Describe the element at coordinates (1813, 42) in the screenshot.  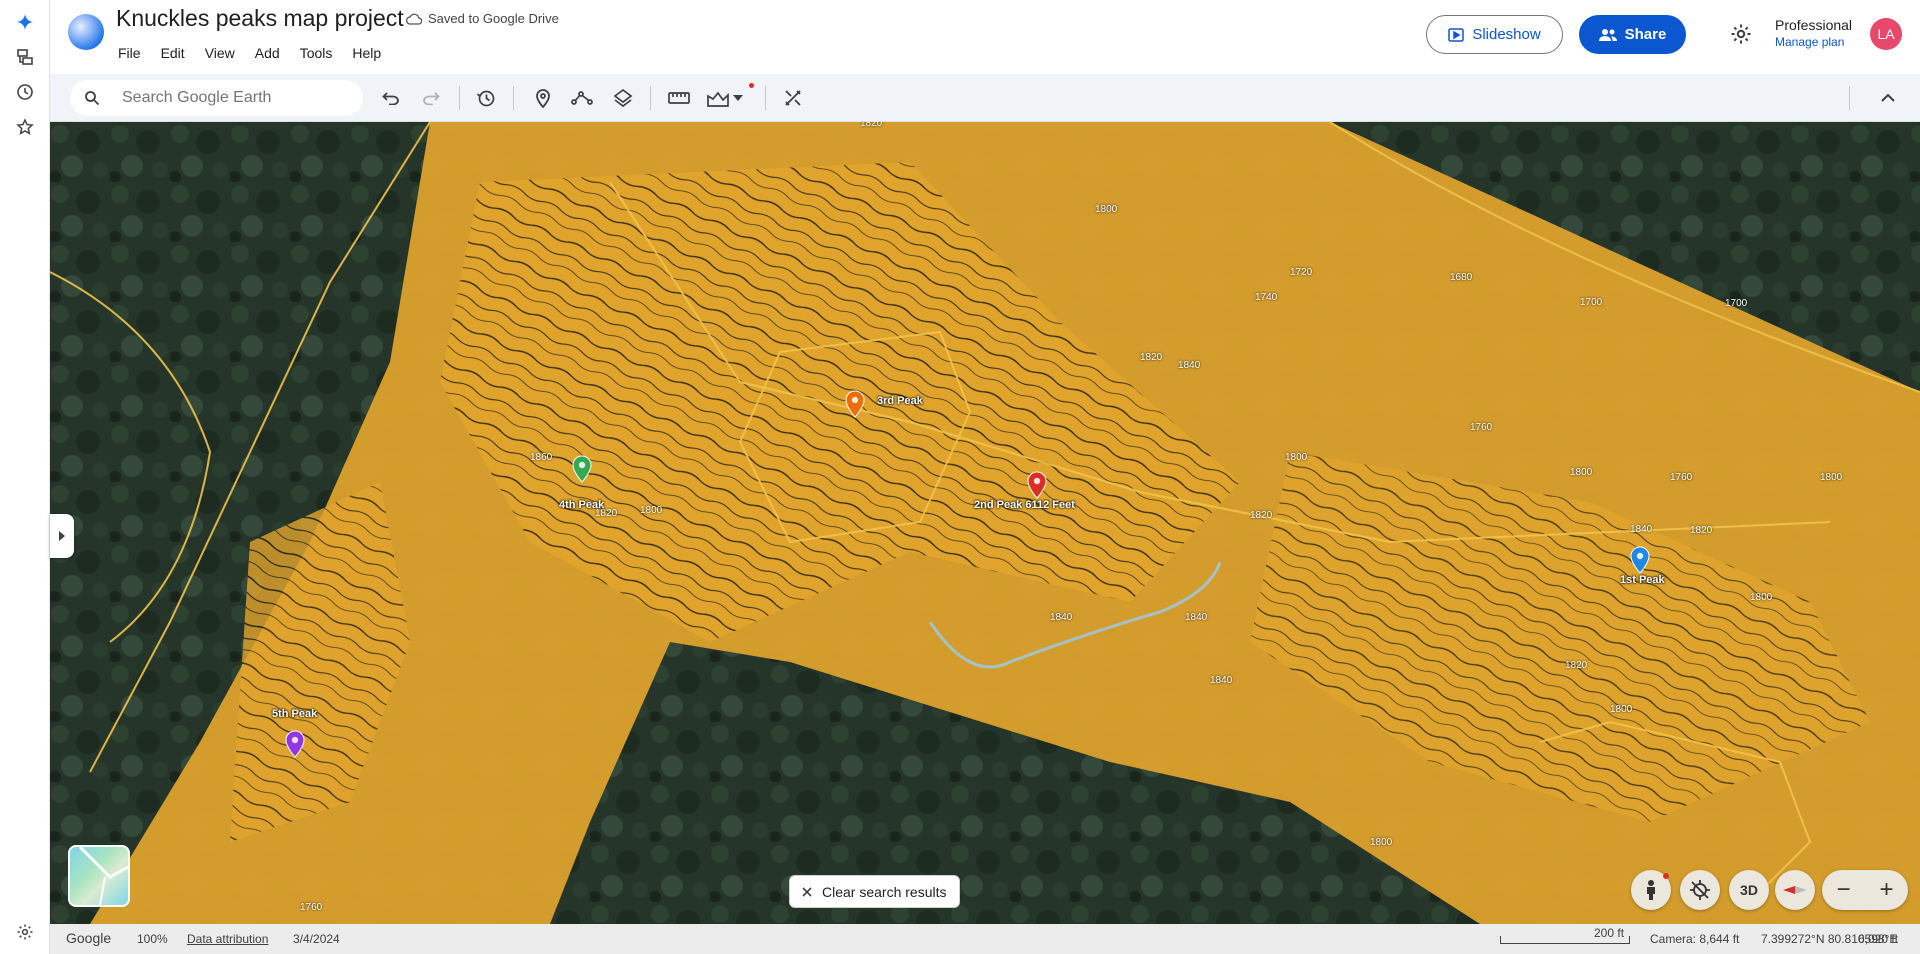
I see `manage-plan-link: Manage plan` at that location.